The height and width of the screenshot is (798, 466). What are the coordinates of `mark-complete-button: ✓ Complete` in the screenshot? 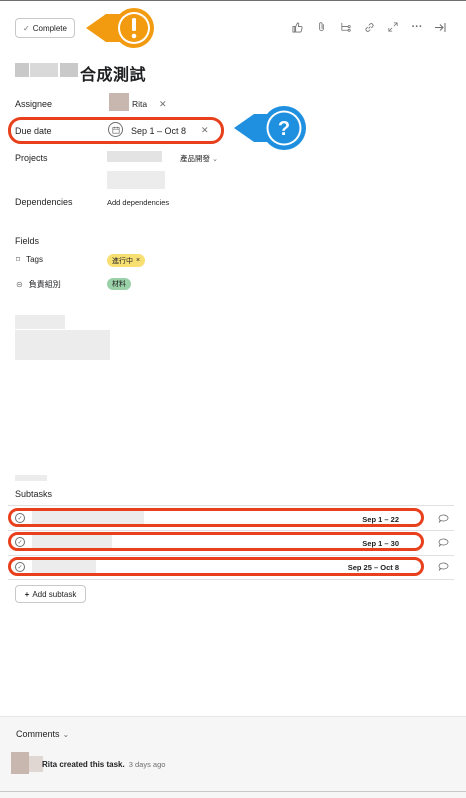 It's located at (45, 28).